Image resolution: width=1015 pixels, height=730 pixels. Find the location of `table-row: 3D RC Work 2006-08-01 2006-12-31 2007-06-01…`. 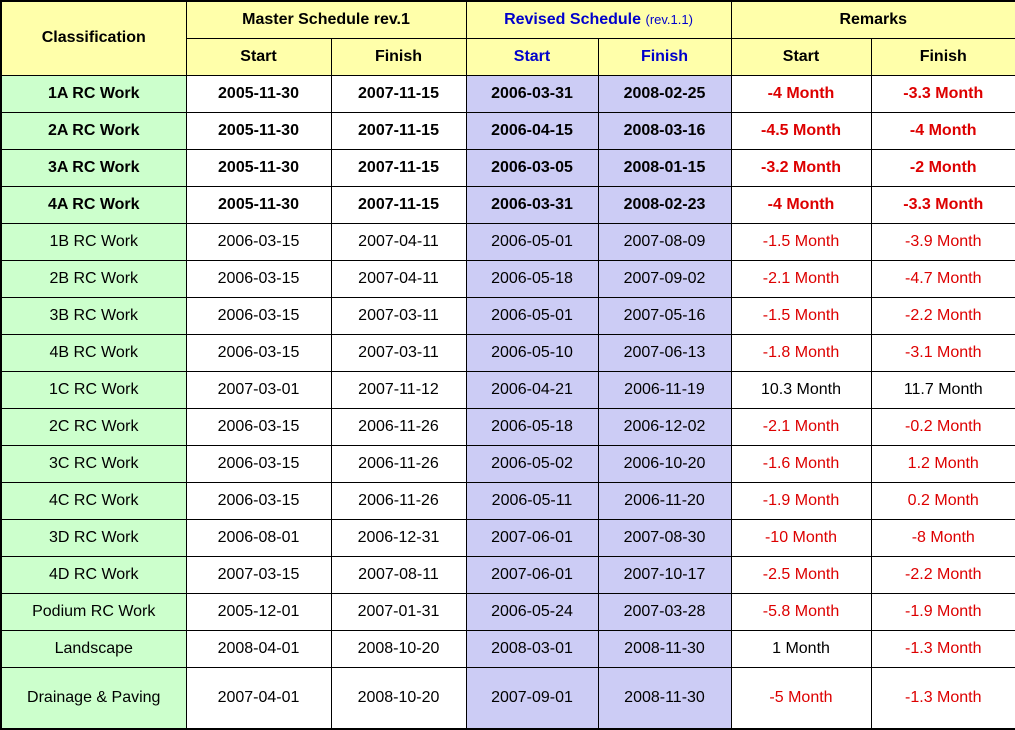

table-row: 3D RC Work 2006-08-01 2006-12-31 2007-06-01… is located at coordinates (507, 538).